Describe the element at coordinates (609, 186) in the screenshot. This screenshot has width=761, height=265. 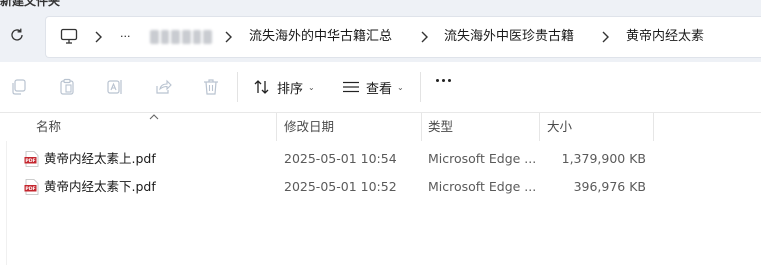
I see `file-size: 396,976 KB` at that location.